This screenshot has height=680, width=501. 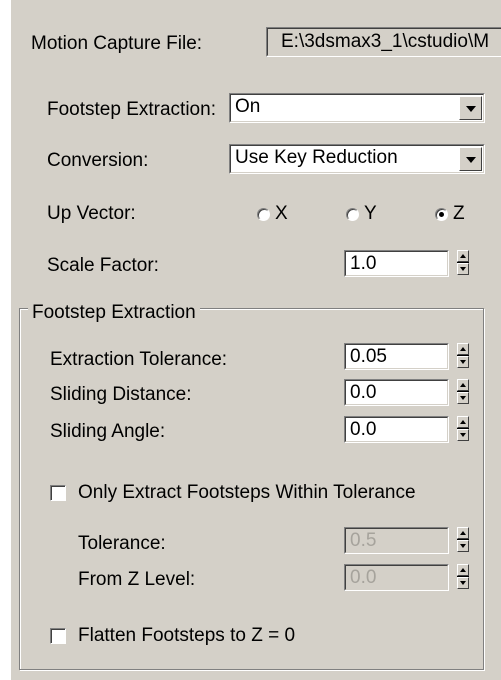 What do you see at coordinates (187, 635) in the screenshot?
I see `flatten-label: Flatten Footsteps to Z = 0` at bounding box center [187, 635].